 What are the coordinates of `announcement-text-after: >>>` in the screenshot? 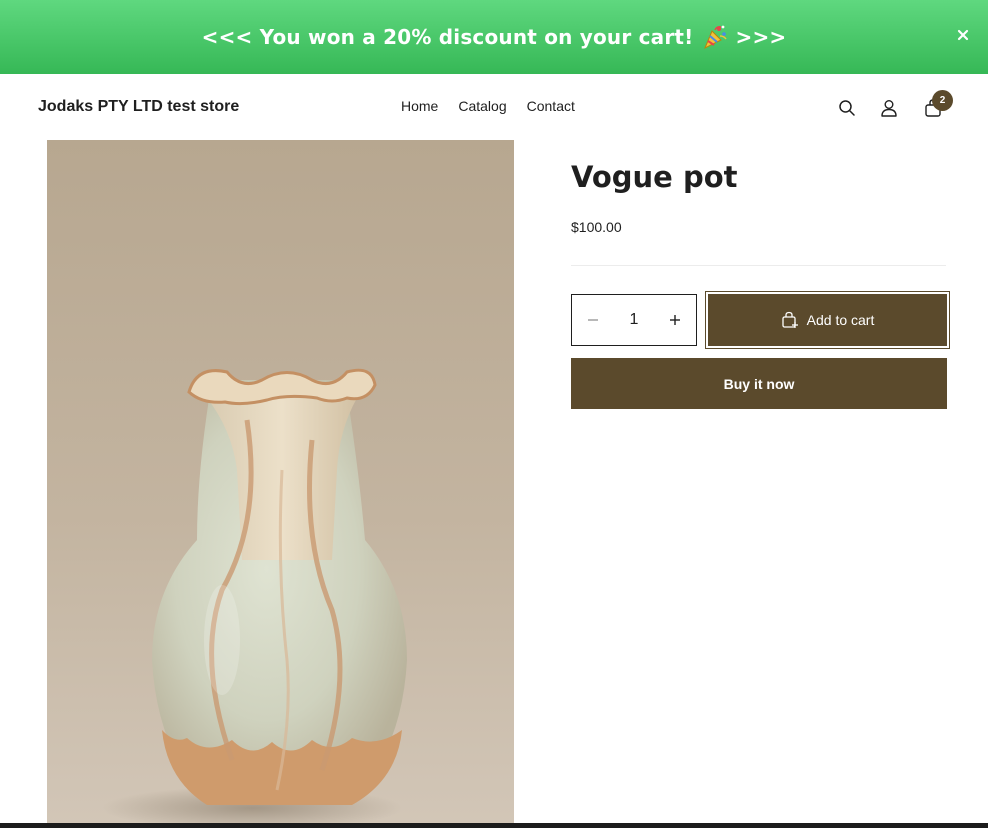 It's located at (761, 37).